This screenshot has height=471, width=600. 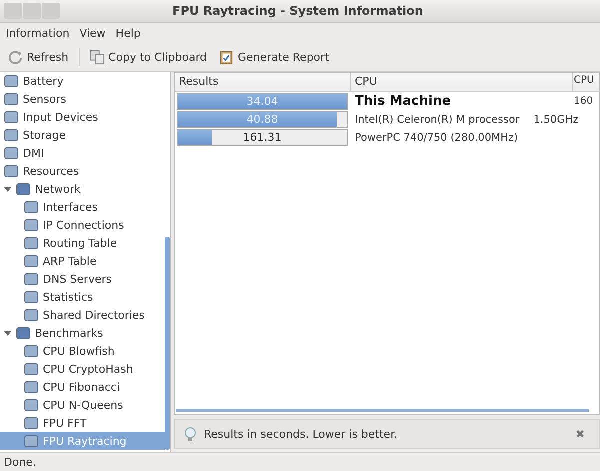 I want to click on menu-item: View, so click(x=93, y=33).